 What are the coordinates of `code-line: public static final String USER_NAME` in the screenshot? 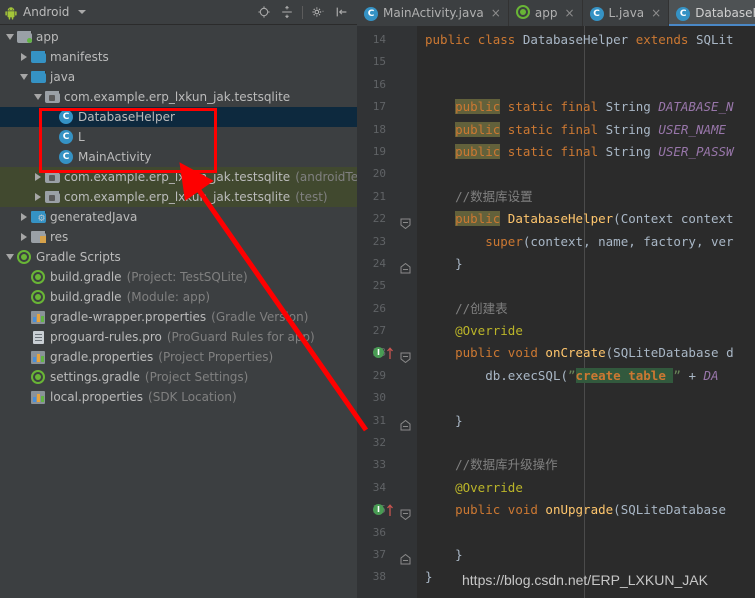 It's located at (586, 130).